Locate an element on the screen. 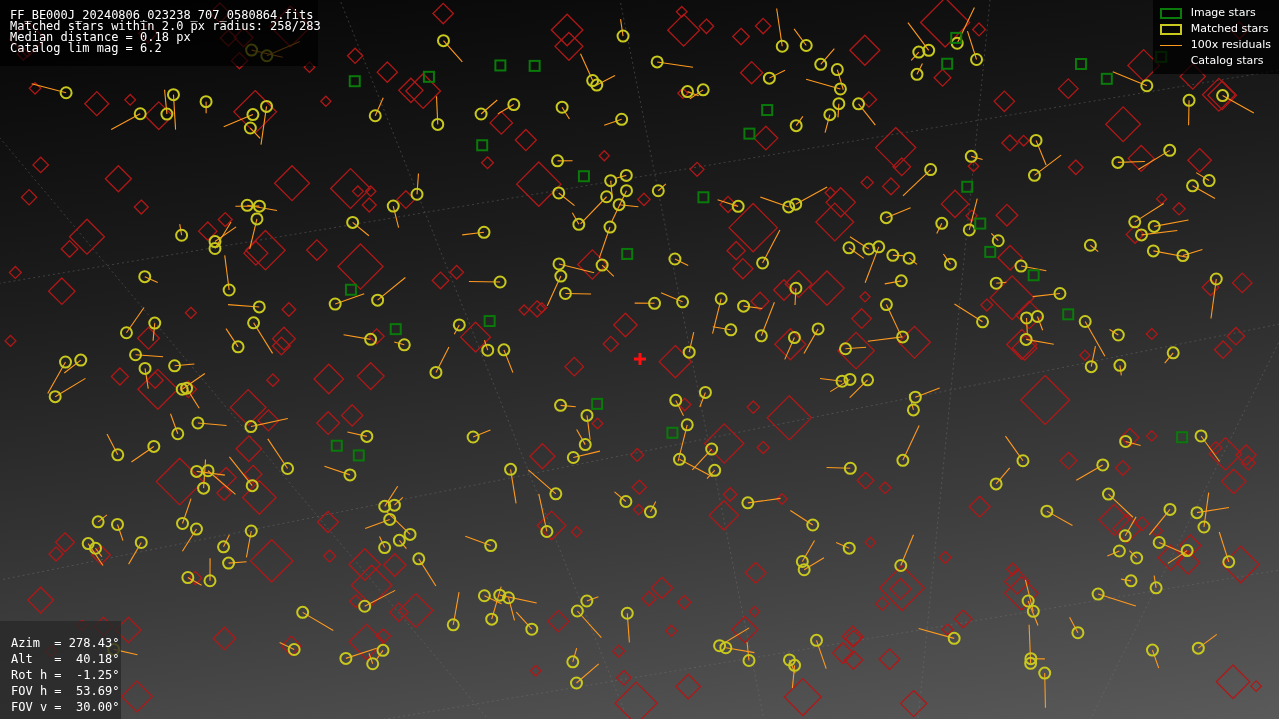 This screenshot has width=1279, height=719. legend-label: Image stars is located at coordinates (1223, 13).